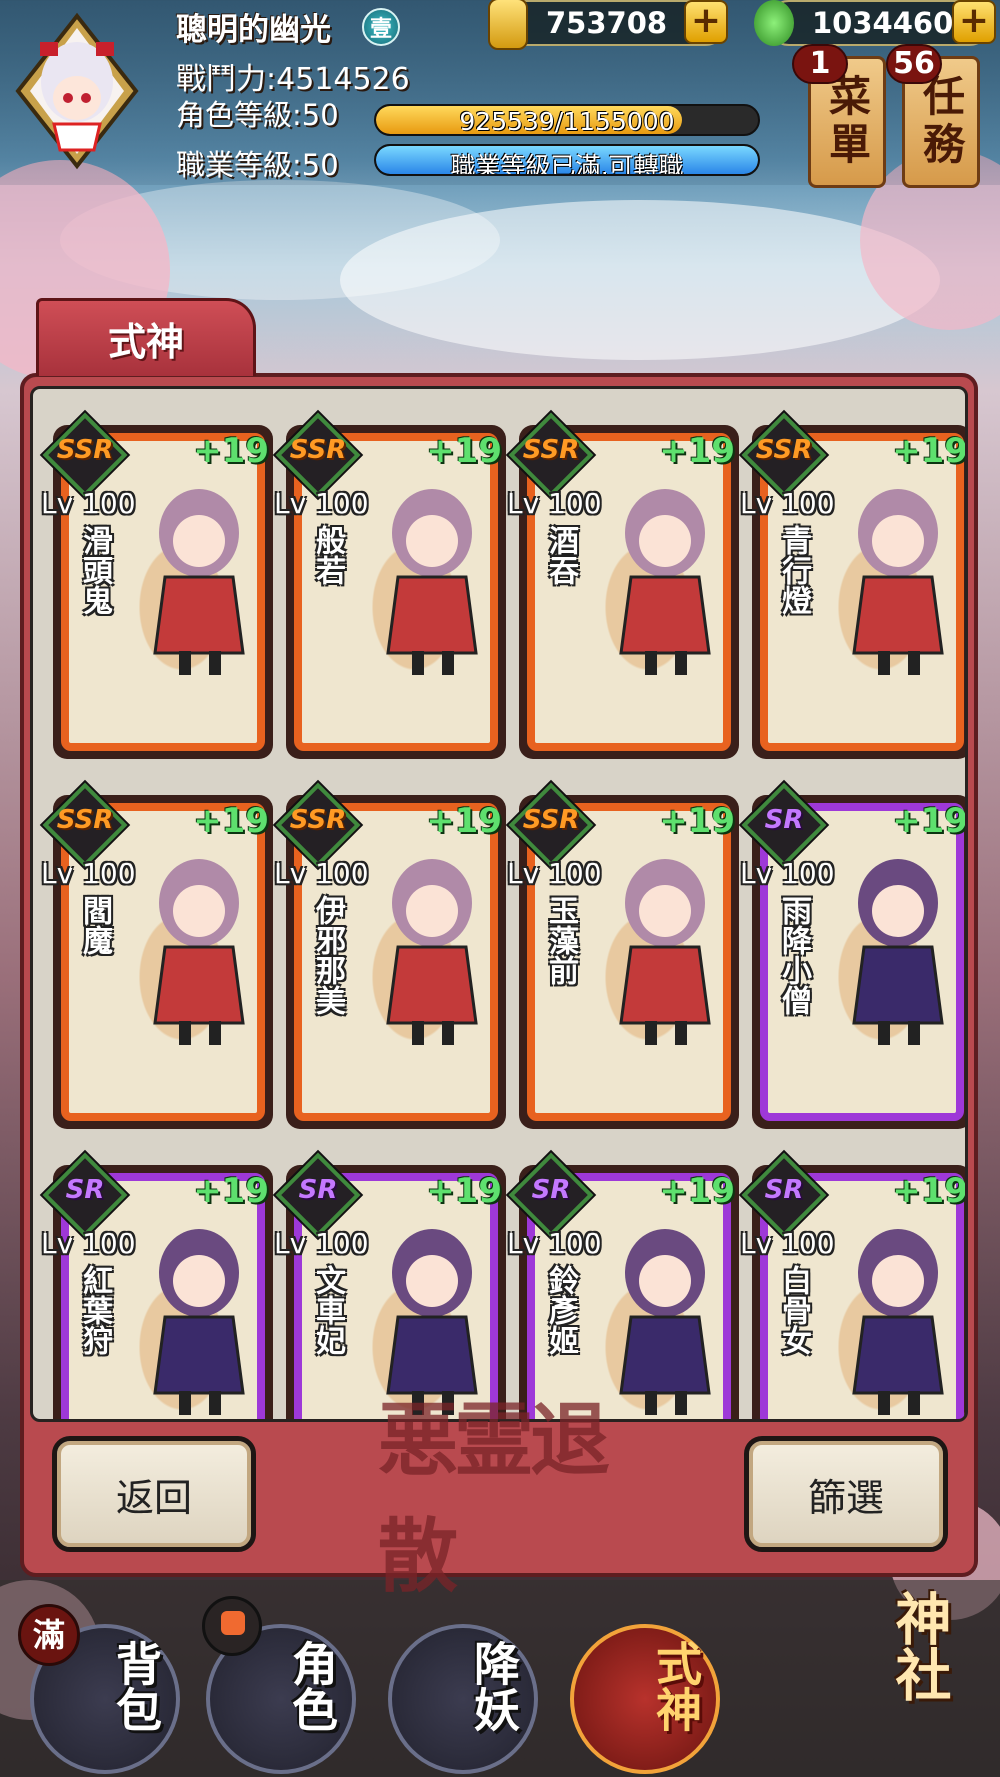 The height and width of the screenshot is (1777, 1000). Describe the element at coordinates (146, 337) in the screenshot. I see `tab-shikigami: 式神` at that location.